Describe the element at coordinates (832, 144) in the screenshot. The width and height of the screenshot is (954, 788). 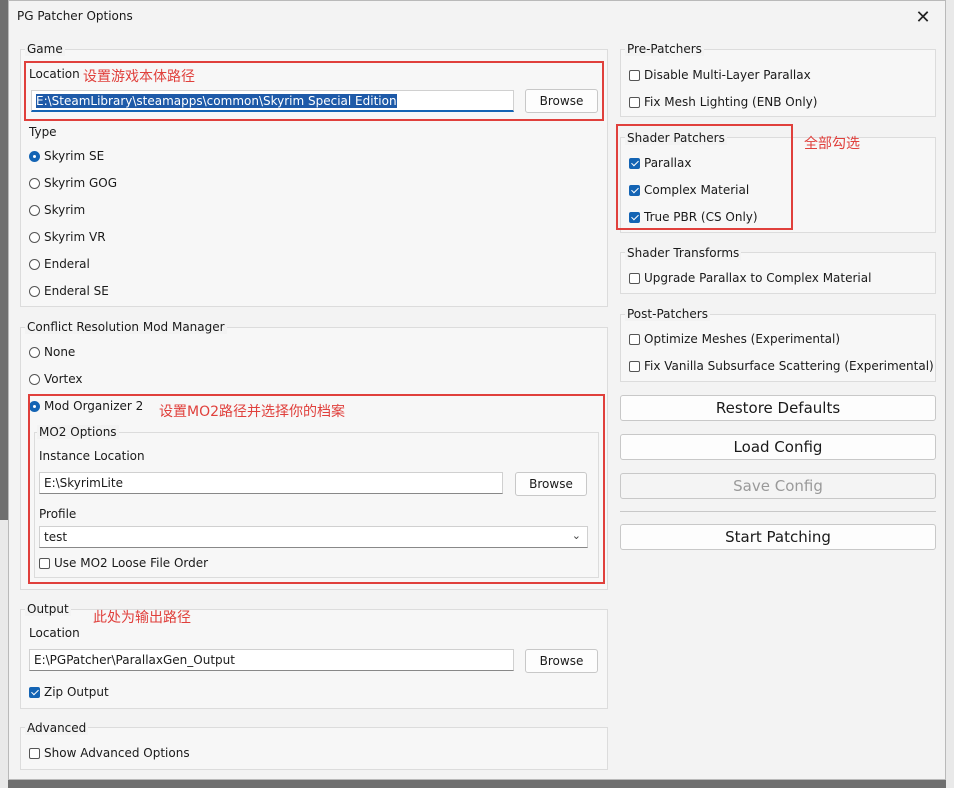
I see `annotation-shader-all: 全部勾选` at that location.